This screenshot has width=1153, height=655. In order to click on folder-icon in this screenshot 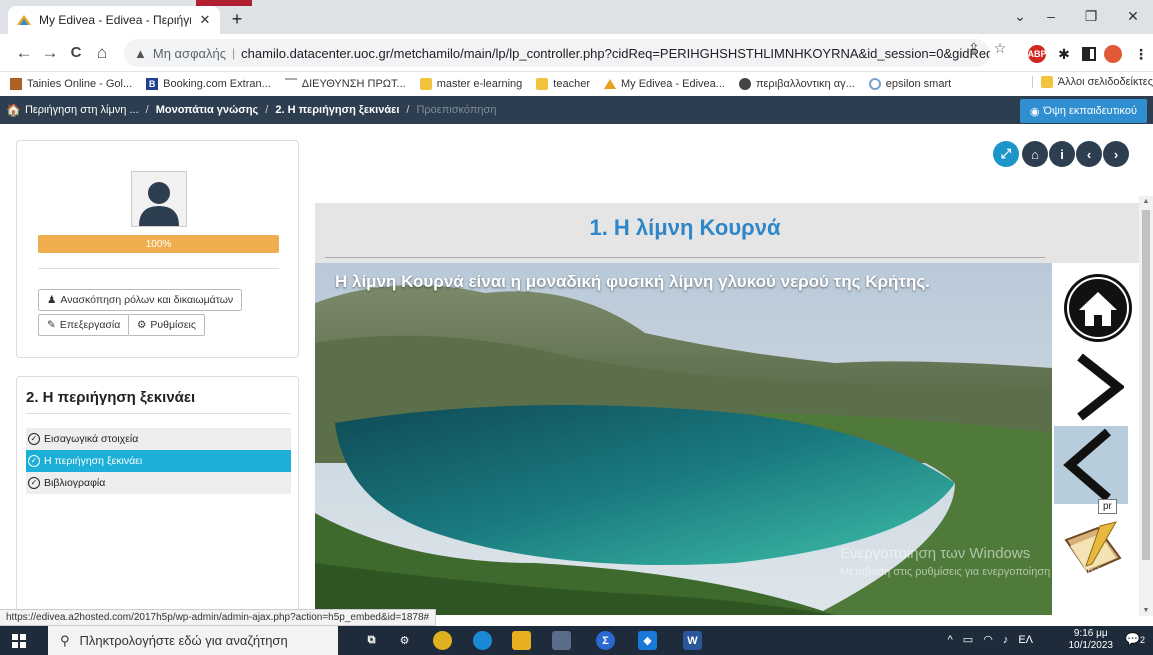, I will do `click(425, 84)`.